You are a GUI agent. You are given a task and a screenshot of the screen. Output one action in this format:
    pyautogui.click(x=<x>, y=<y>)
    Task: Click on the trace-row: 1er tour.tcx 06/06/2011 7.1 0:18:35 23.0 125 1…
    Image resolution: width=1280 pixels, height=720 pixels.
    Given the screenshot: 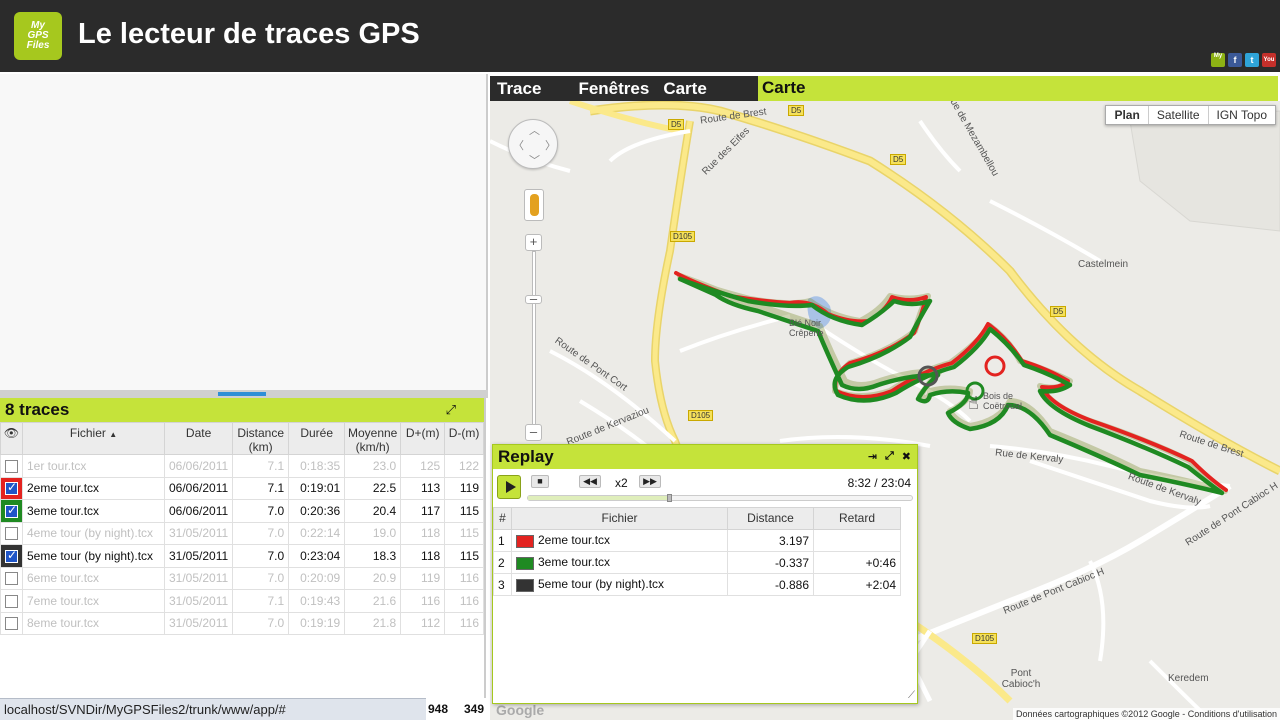 What is the action you would take?
    pyautogui.click(x=242, y=466)
    